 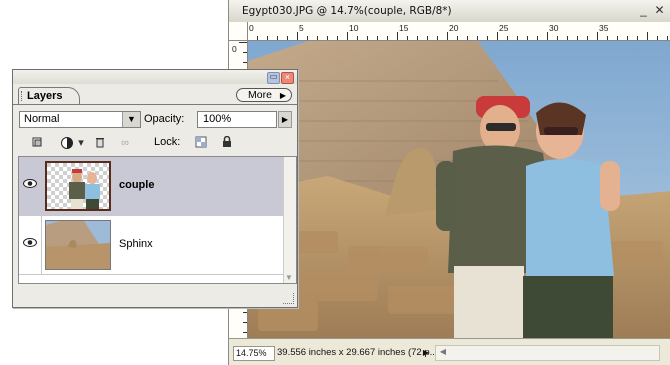 I want to click on layer-list: couple Sphinx ▼, so click(x=157, y=220).